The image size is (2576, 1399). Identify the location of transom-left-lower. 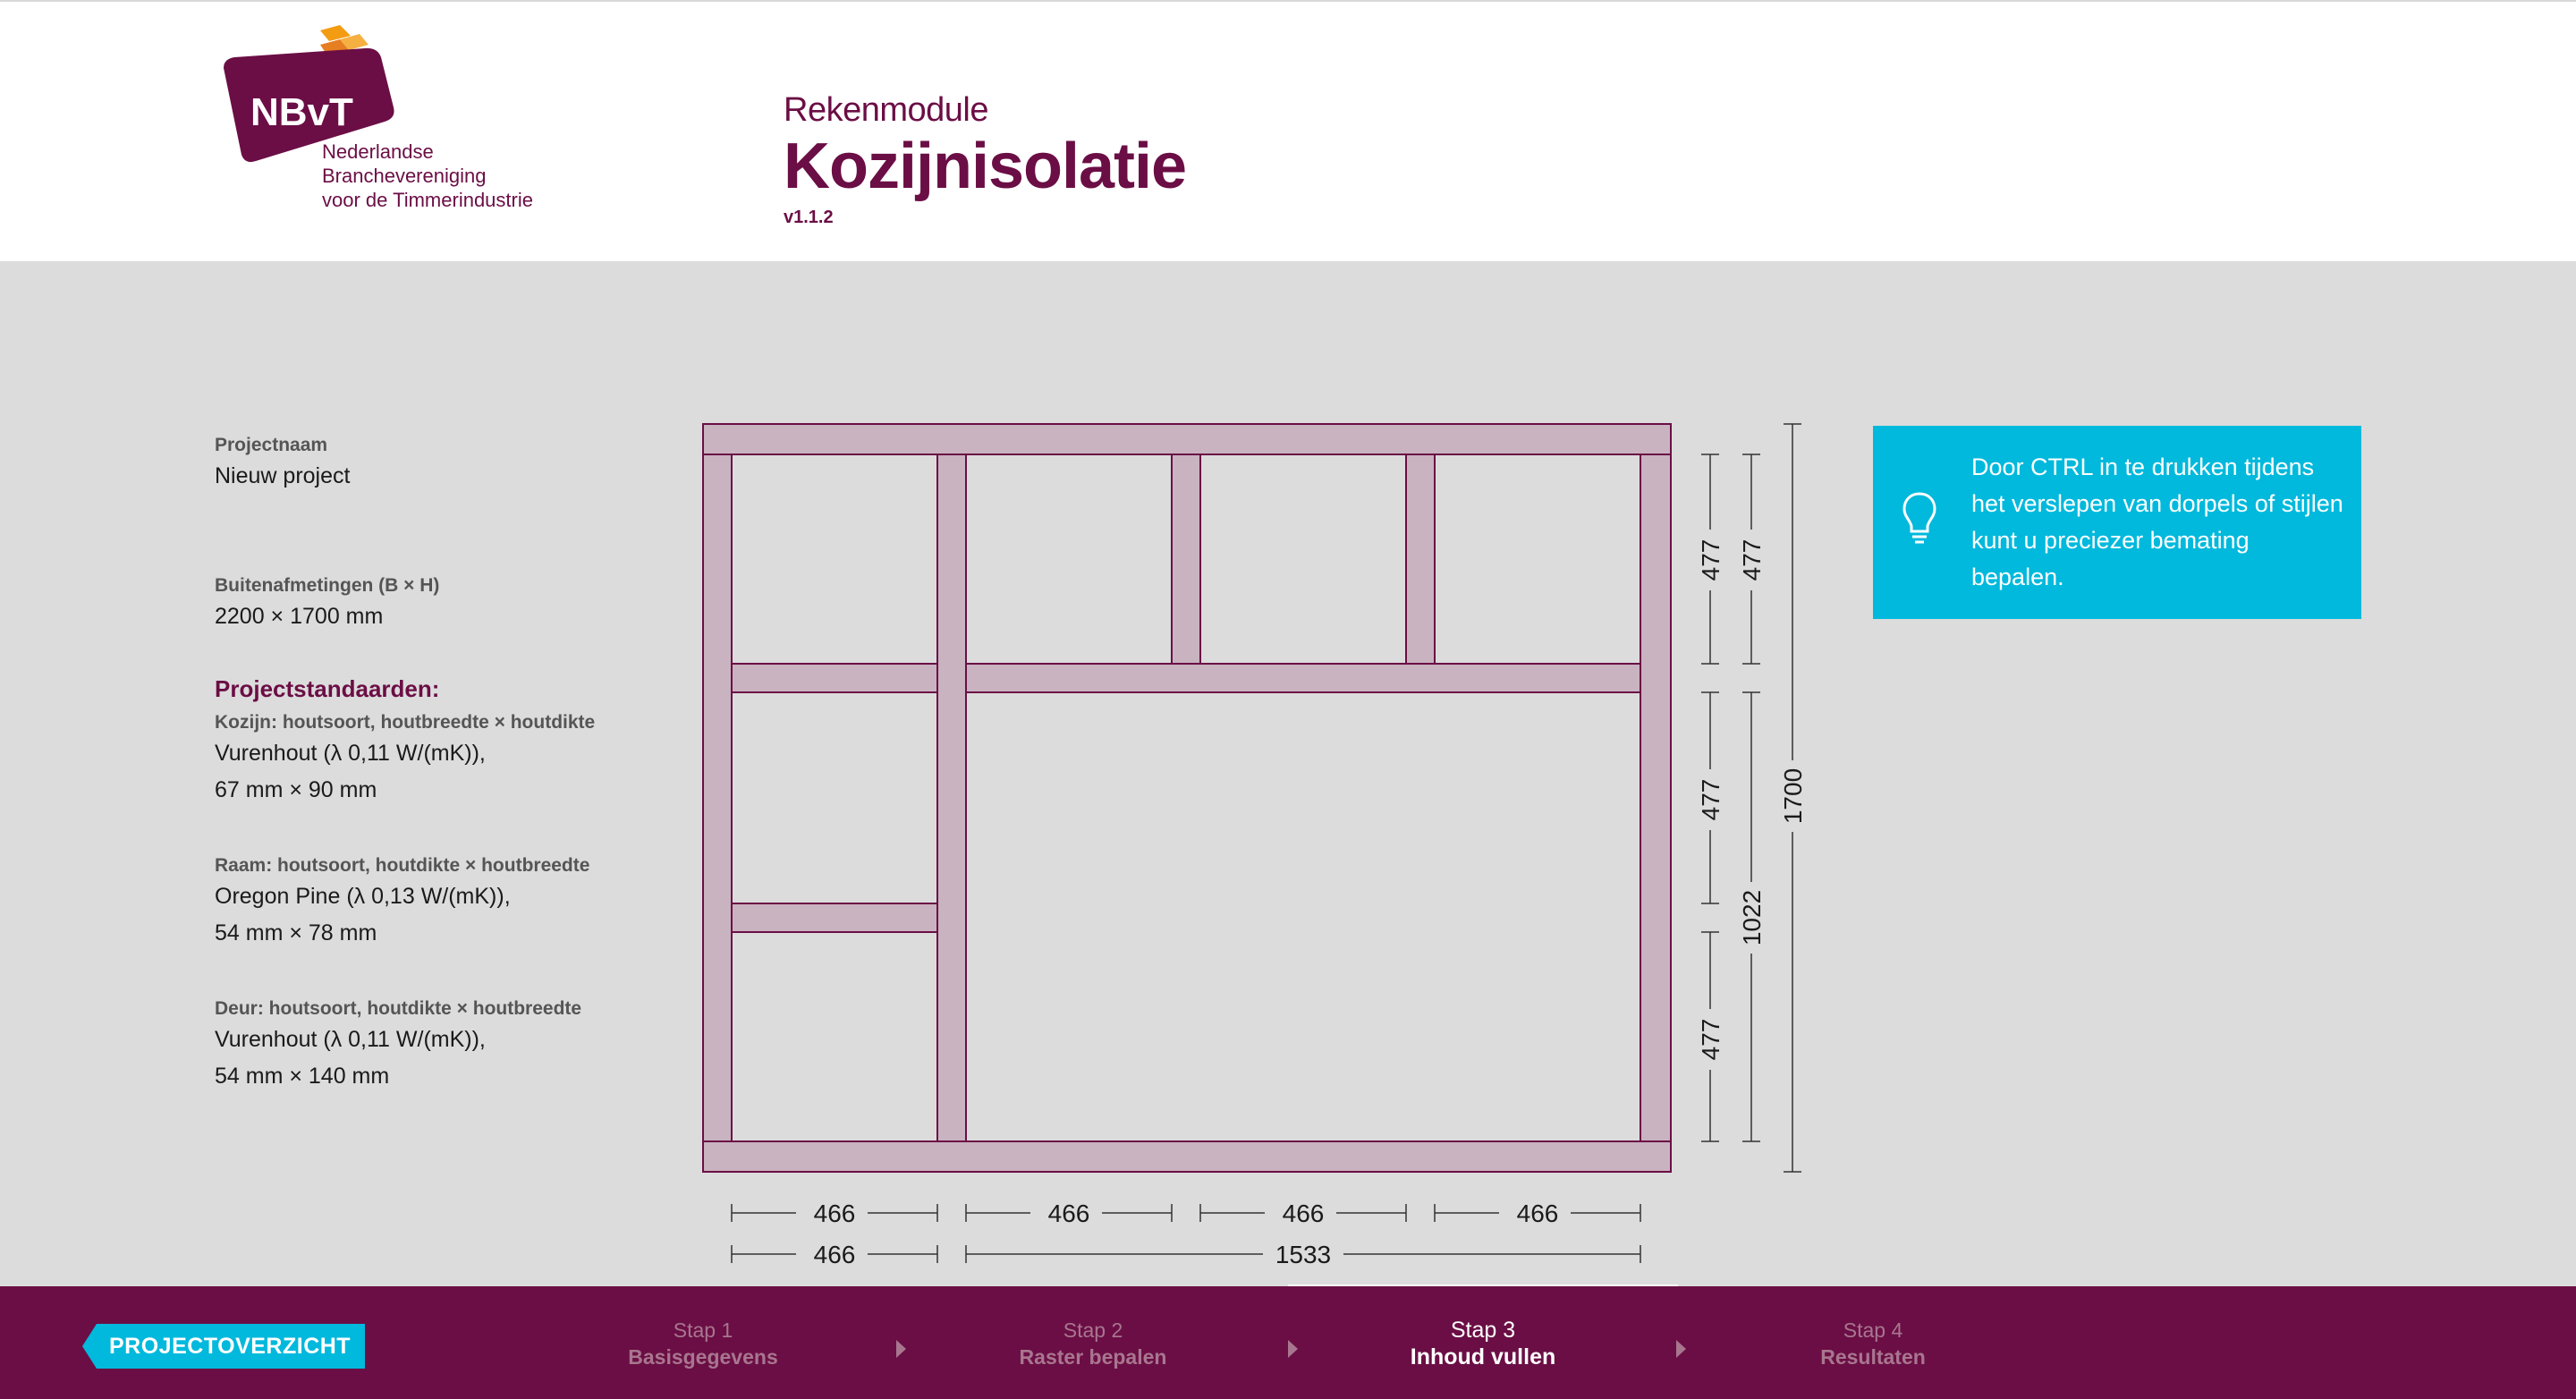
(834, 918).